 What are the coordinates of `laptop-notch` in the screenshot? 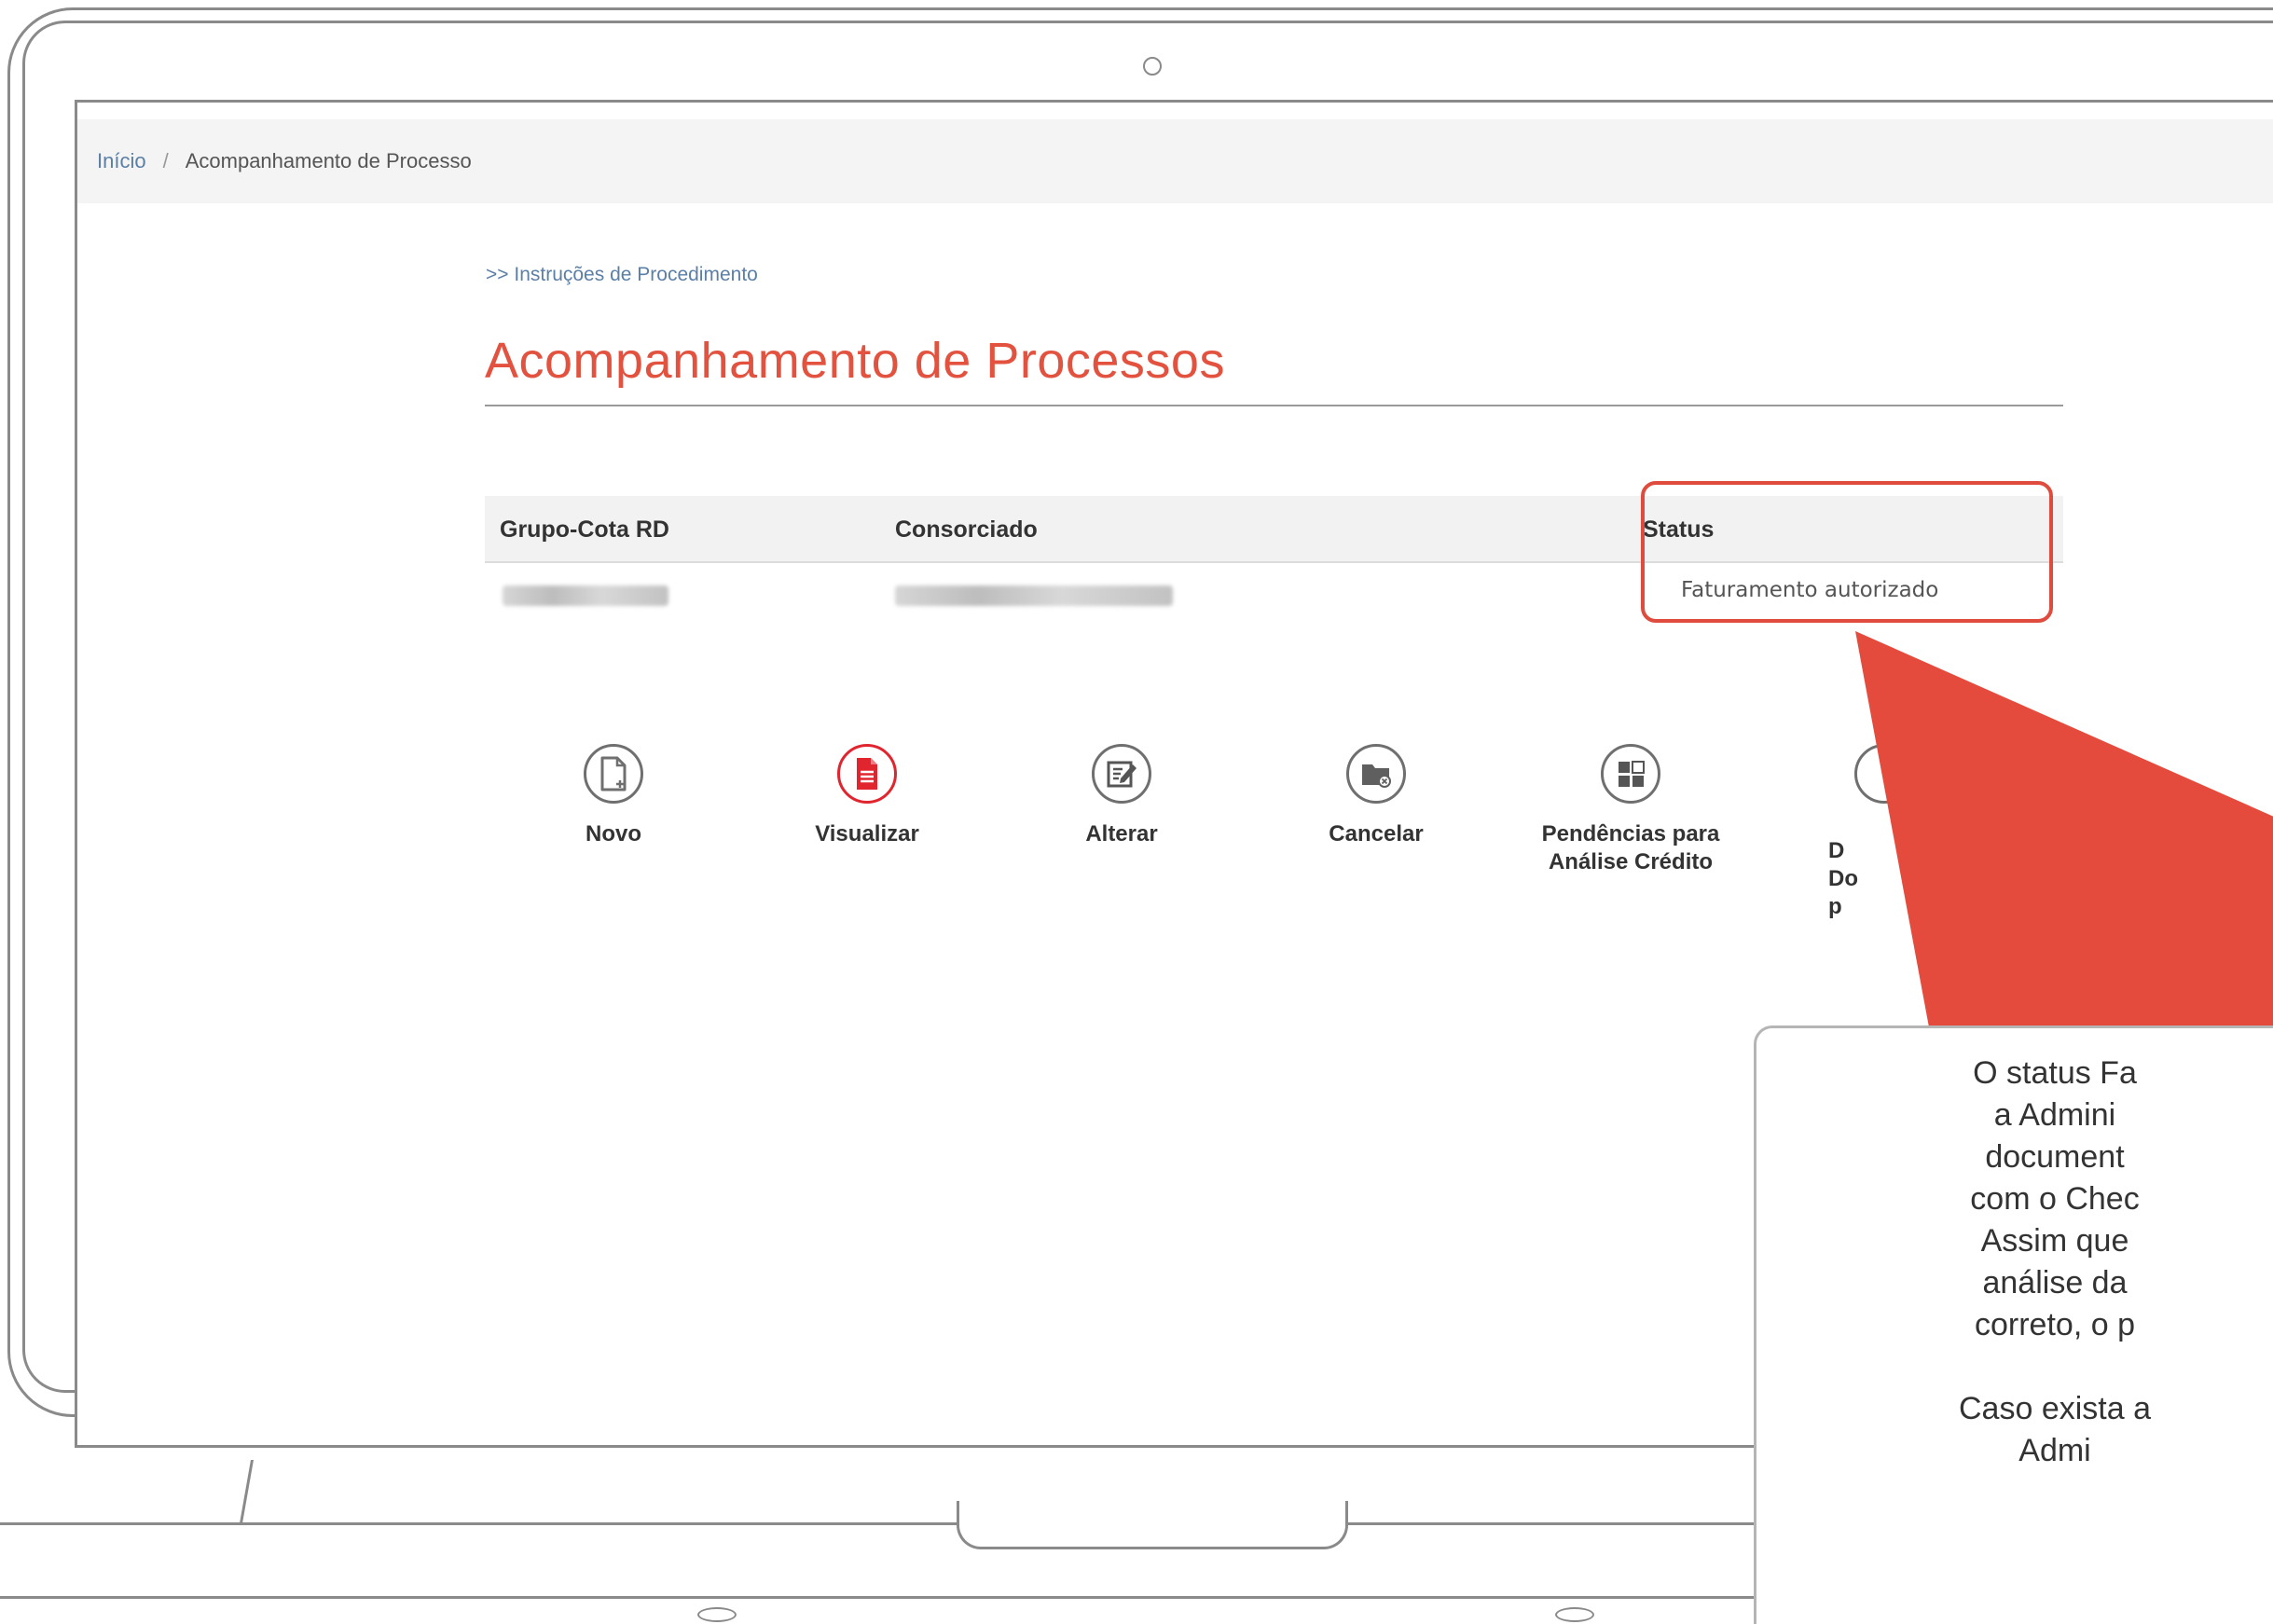 It's located at (1152, 1525).